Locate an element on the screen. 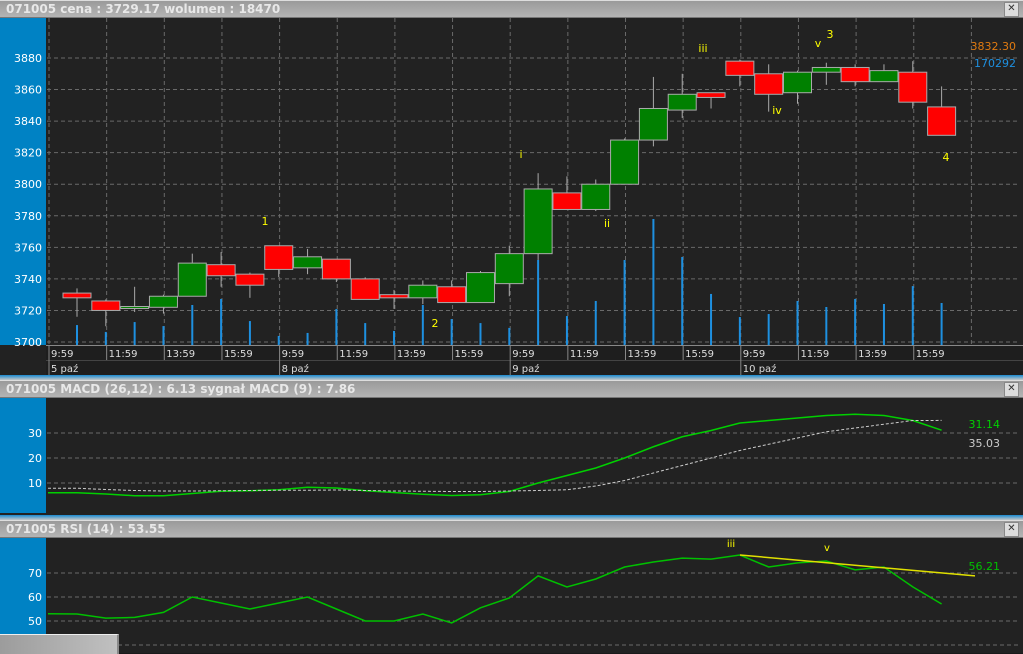 This screenshot has width=1023, height=654. last-price-label: 3832.30 is located at coordinates (994, 46).